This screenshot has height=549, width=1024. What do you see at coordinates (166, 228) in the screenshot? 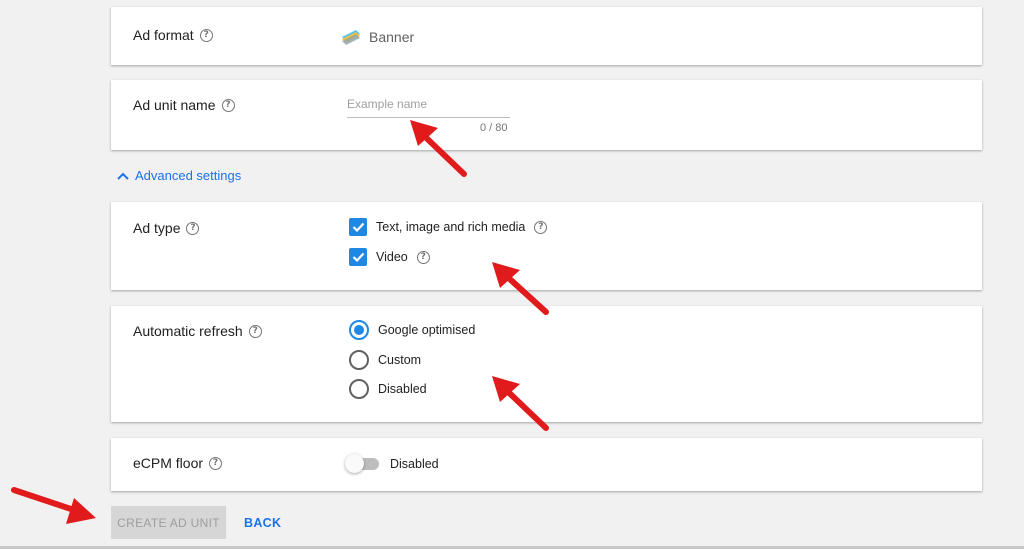
I see `ad-type-label: Ad type ?` at bounding box center [166, 228].